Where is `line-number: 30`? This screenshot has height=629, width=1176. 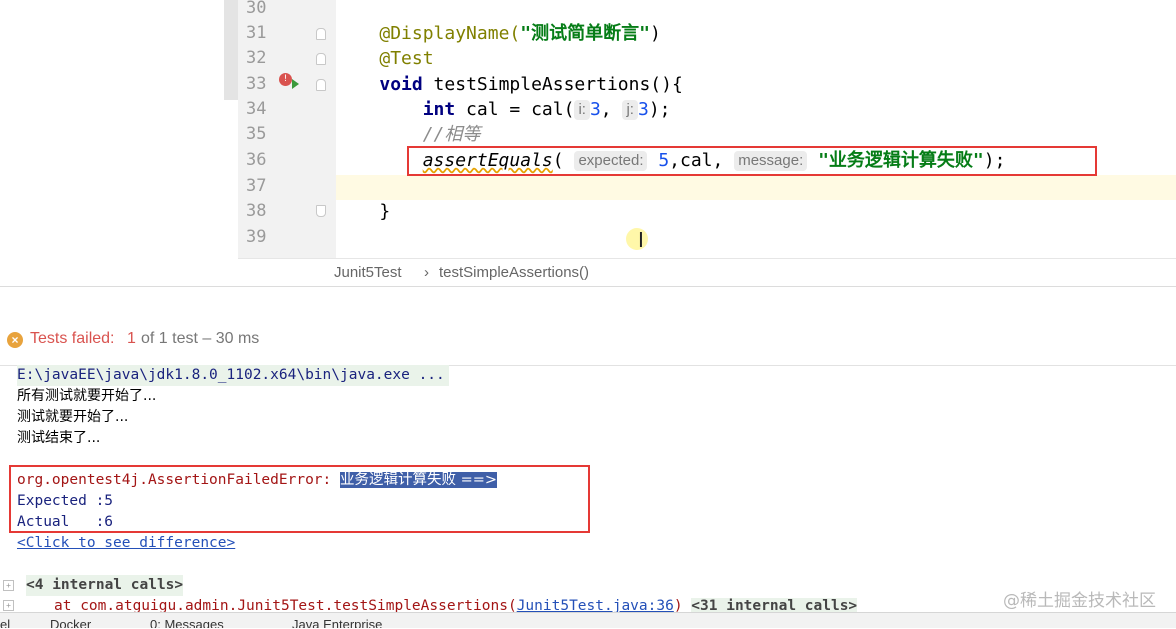 line-number: 30 is located at coordinates (256, 9).